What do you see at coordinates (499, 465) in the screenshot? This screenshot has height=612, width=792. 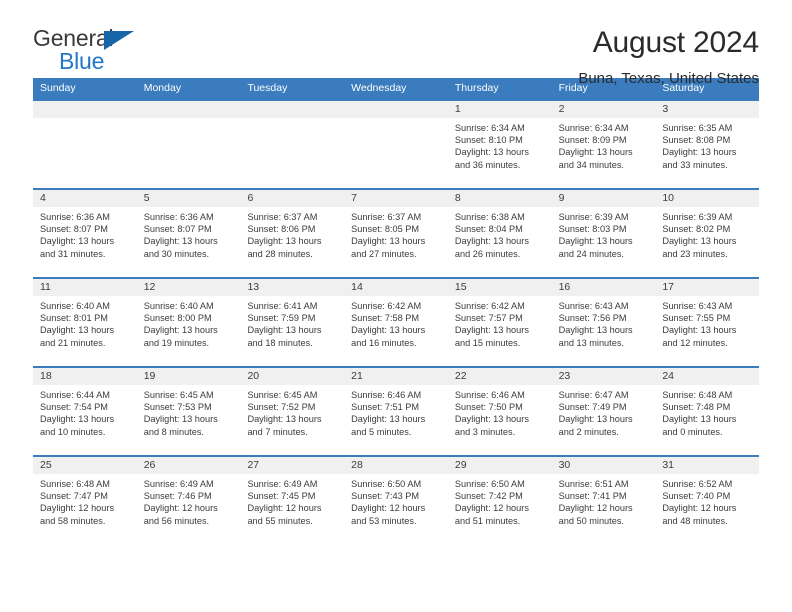 I see `day-number: 29` at bounding box center [499, 465].